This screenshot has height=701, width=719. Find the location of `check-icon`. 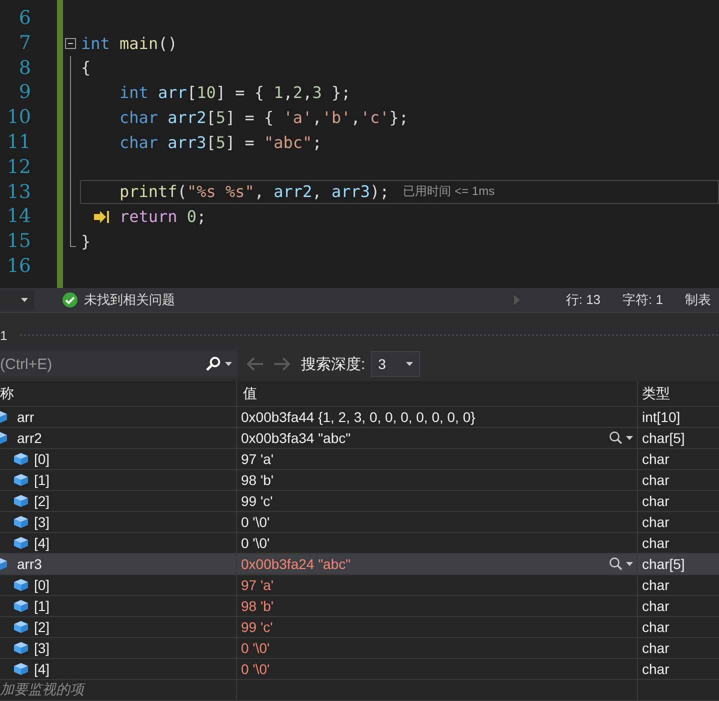

check-icon is located at coordinates (70, 300).